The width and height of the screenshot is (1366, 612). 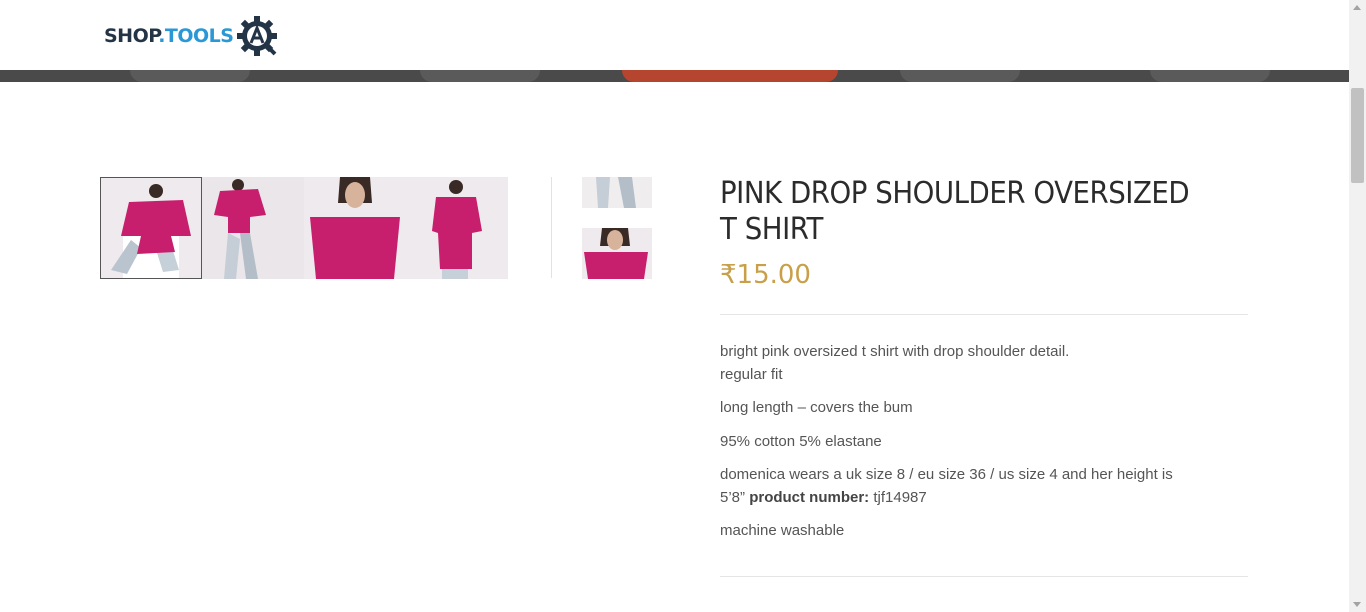 I want to click on hero-banner-strip, so click(x=674, y=76).